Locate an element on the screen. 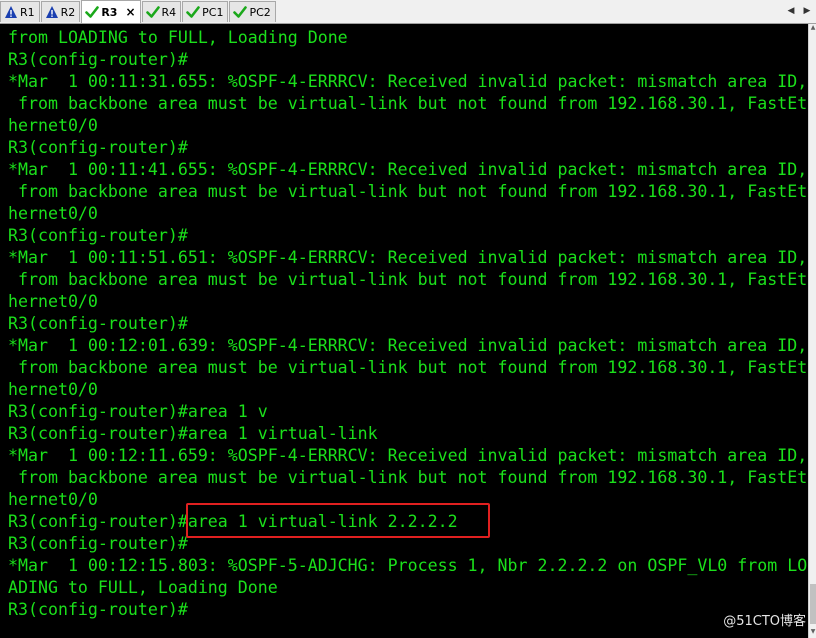 The width and height of the screenshot is (816, 638). tab-label: R4 is located at coordinates (169, 12).